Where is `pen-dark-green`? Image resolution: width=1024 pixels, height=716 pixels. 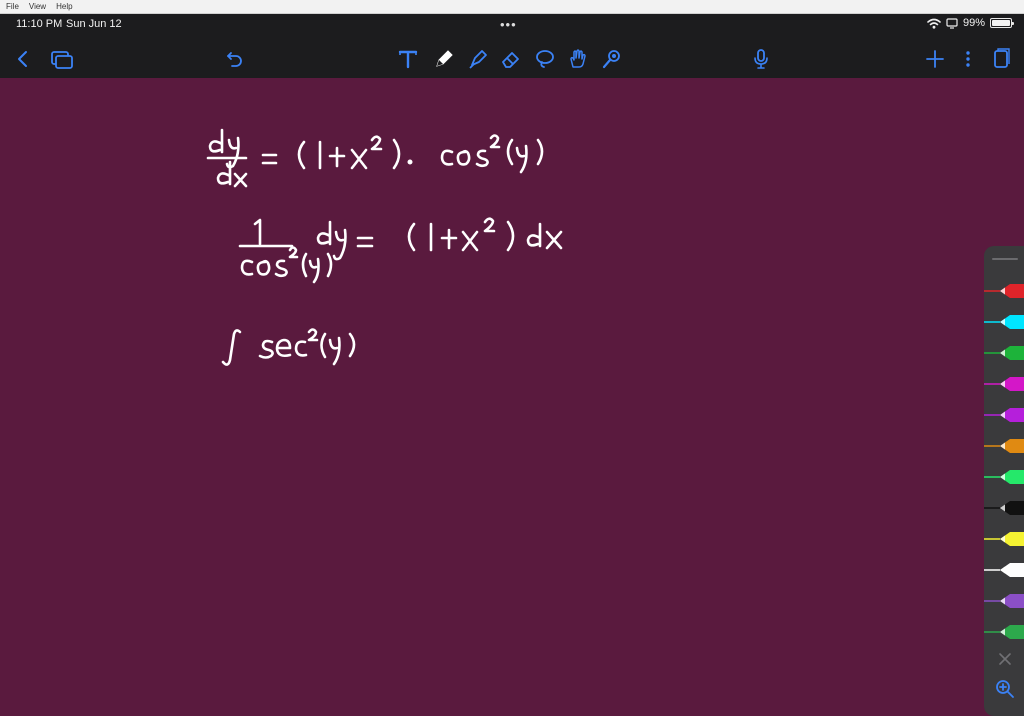
pen-dark-green is located at coordinates (1004, 632).